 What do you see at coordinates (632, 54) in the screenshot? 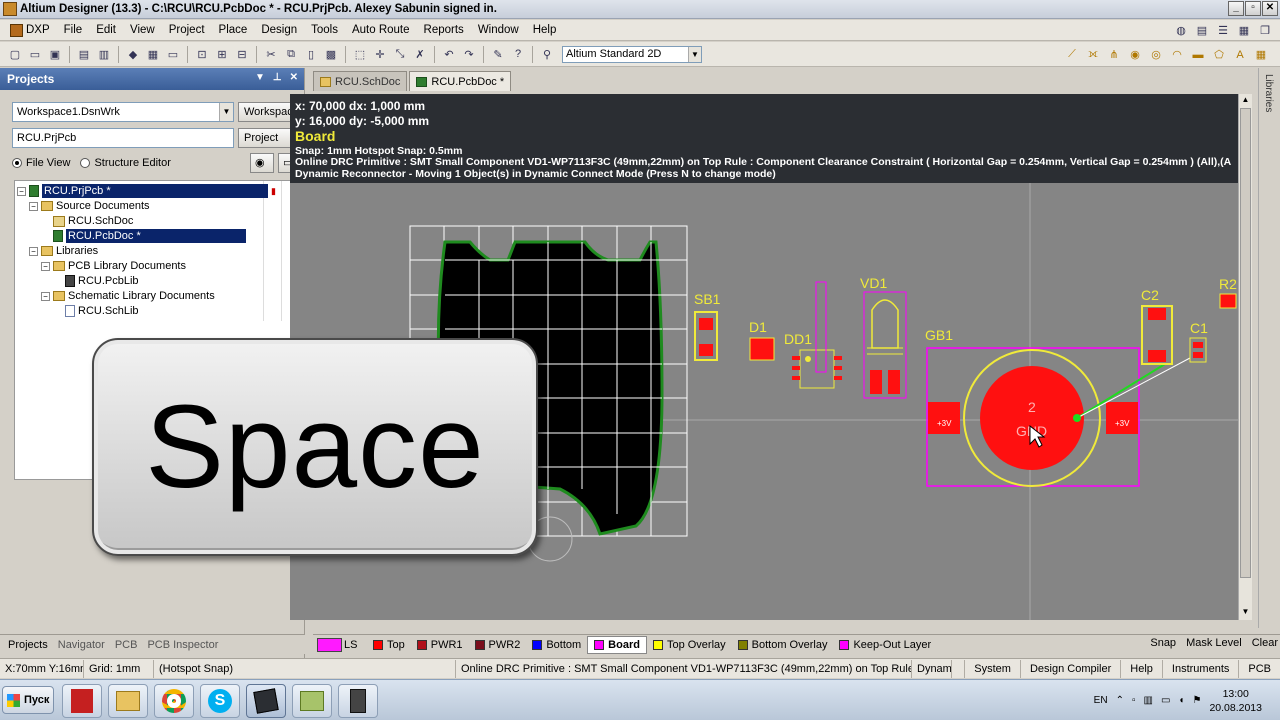
I see `view-mode-select: Altium Standard 2D ▼` at bounding box center [632, 54].